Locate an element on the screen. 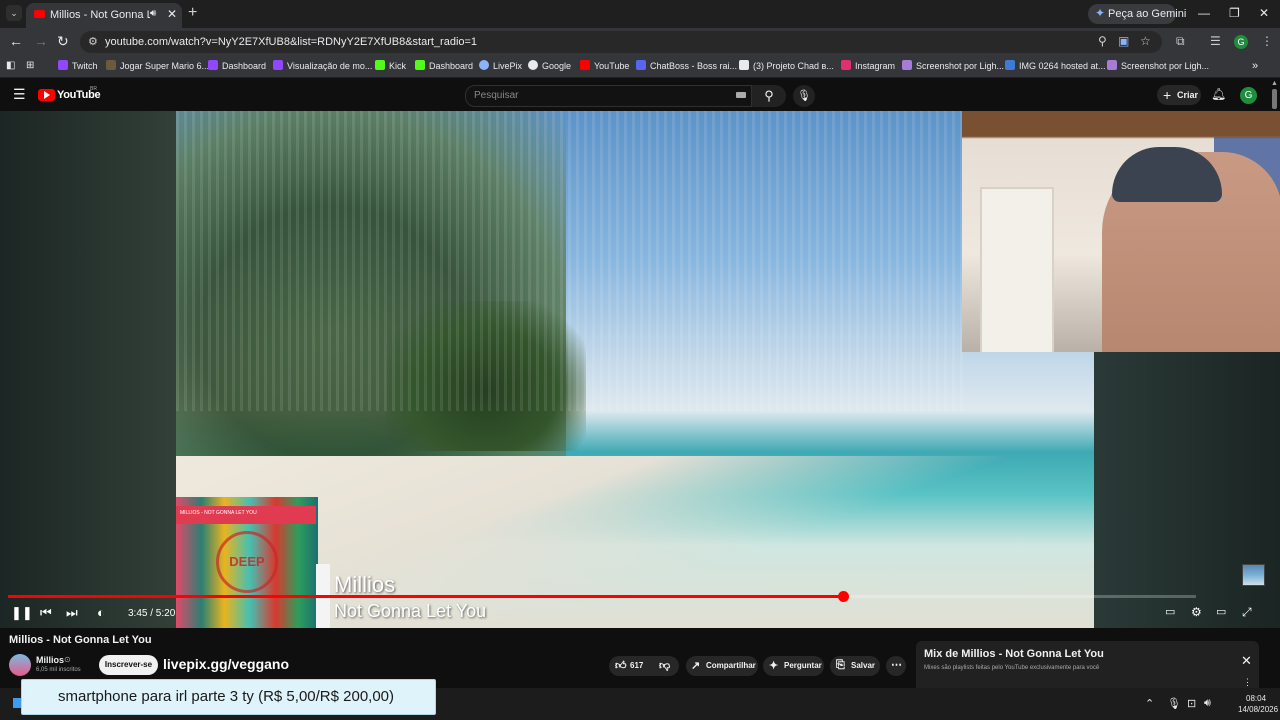 The width and height of the screenshot is (1280, 720). tray-chevron-icon: ⌃ is located at coordinates (1149, 703).